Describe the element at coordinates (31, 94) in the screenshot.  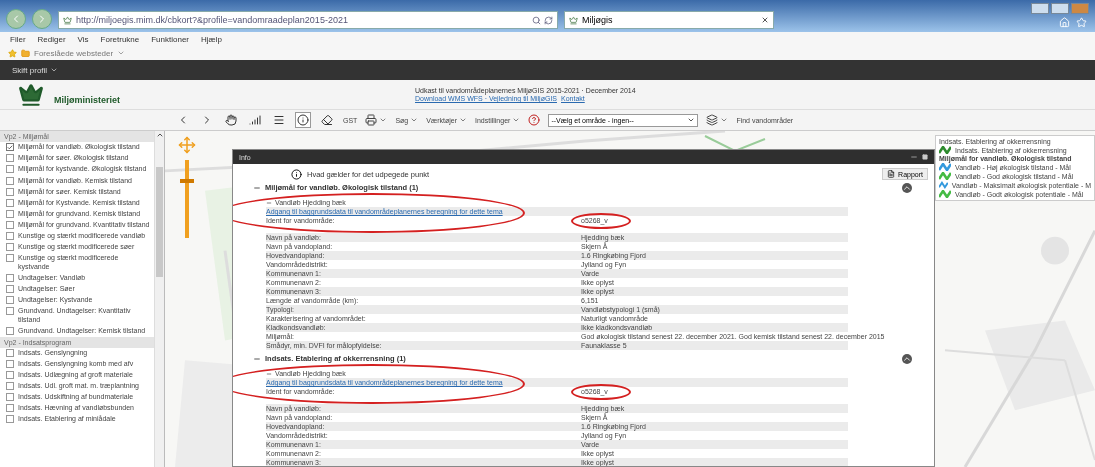
I see `crown-logo-icon` at that location.